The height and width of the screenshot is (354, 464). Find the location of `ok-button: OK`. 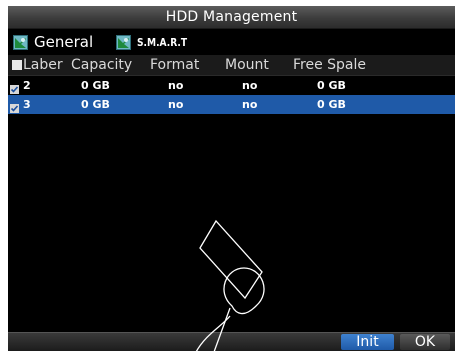

ok-button: OK is located at coordinates (425, 342).